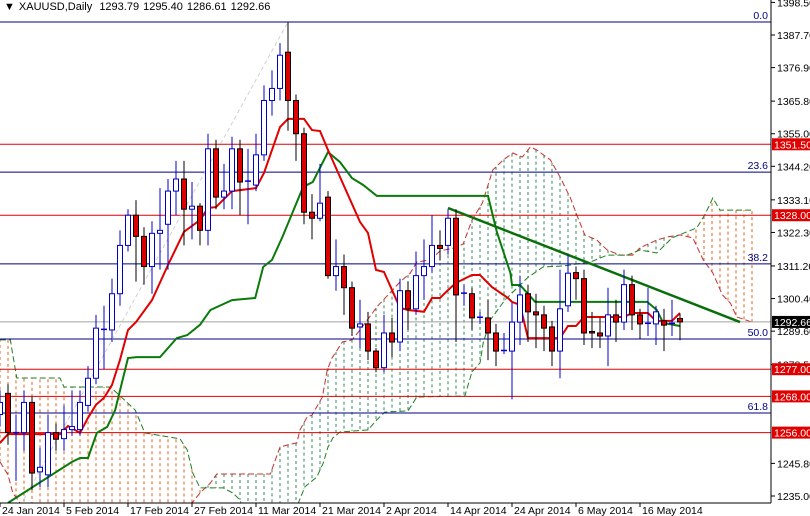 The height and width of the screenshot is (516, 810). I want to click on time-tick-label: 11 Mar 2014, so click(287, 510).